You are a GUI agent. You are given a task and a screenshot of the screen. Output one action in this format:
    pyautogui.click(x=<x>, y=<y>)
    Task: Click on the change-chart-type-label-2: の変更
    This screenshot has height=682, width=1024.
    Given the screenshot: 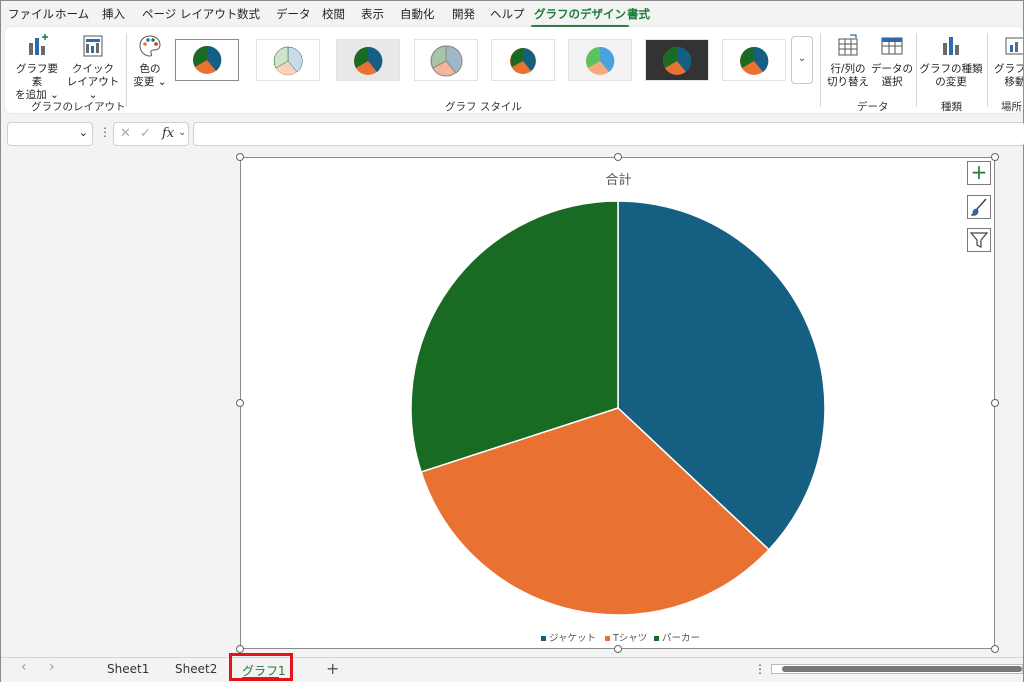 What is the action you would take?
    pyautogui.click(x=951, y=82)
    